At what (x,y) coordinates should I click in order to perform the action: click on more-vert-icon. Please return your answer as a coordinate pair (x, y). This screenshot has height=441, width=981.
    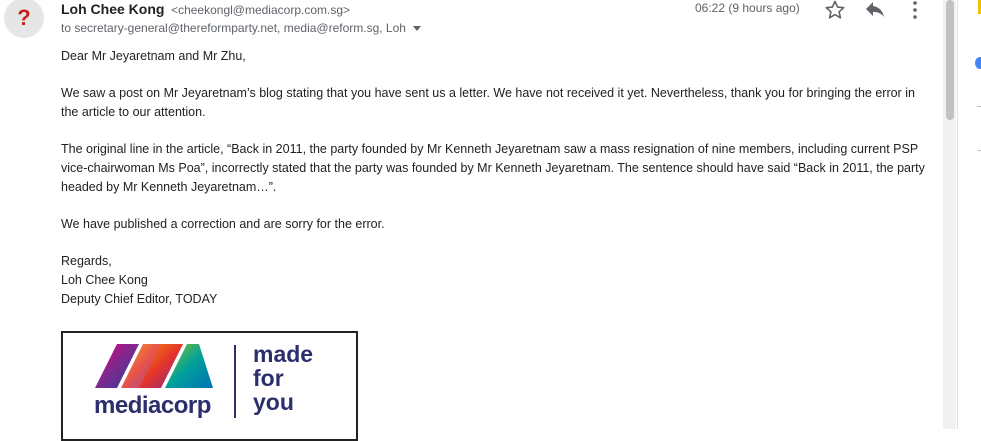
    Looking at the image, I should click on (915, 10).